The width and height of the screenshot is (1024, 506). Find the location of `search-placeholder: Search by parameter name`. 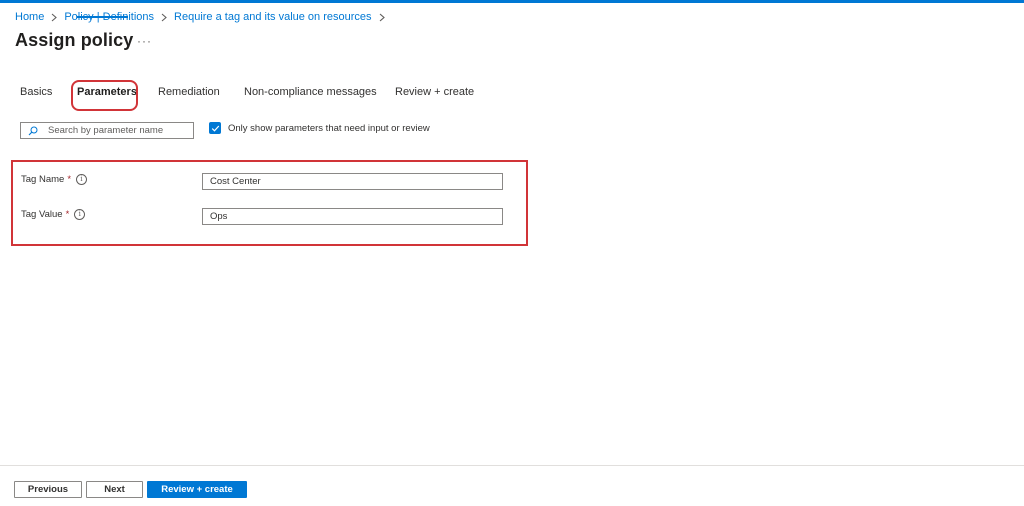

search-placeholder: Search by parameter name is located at coordinates (106, 130).